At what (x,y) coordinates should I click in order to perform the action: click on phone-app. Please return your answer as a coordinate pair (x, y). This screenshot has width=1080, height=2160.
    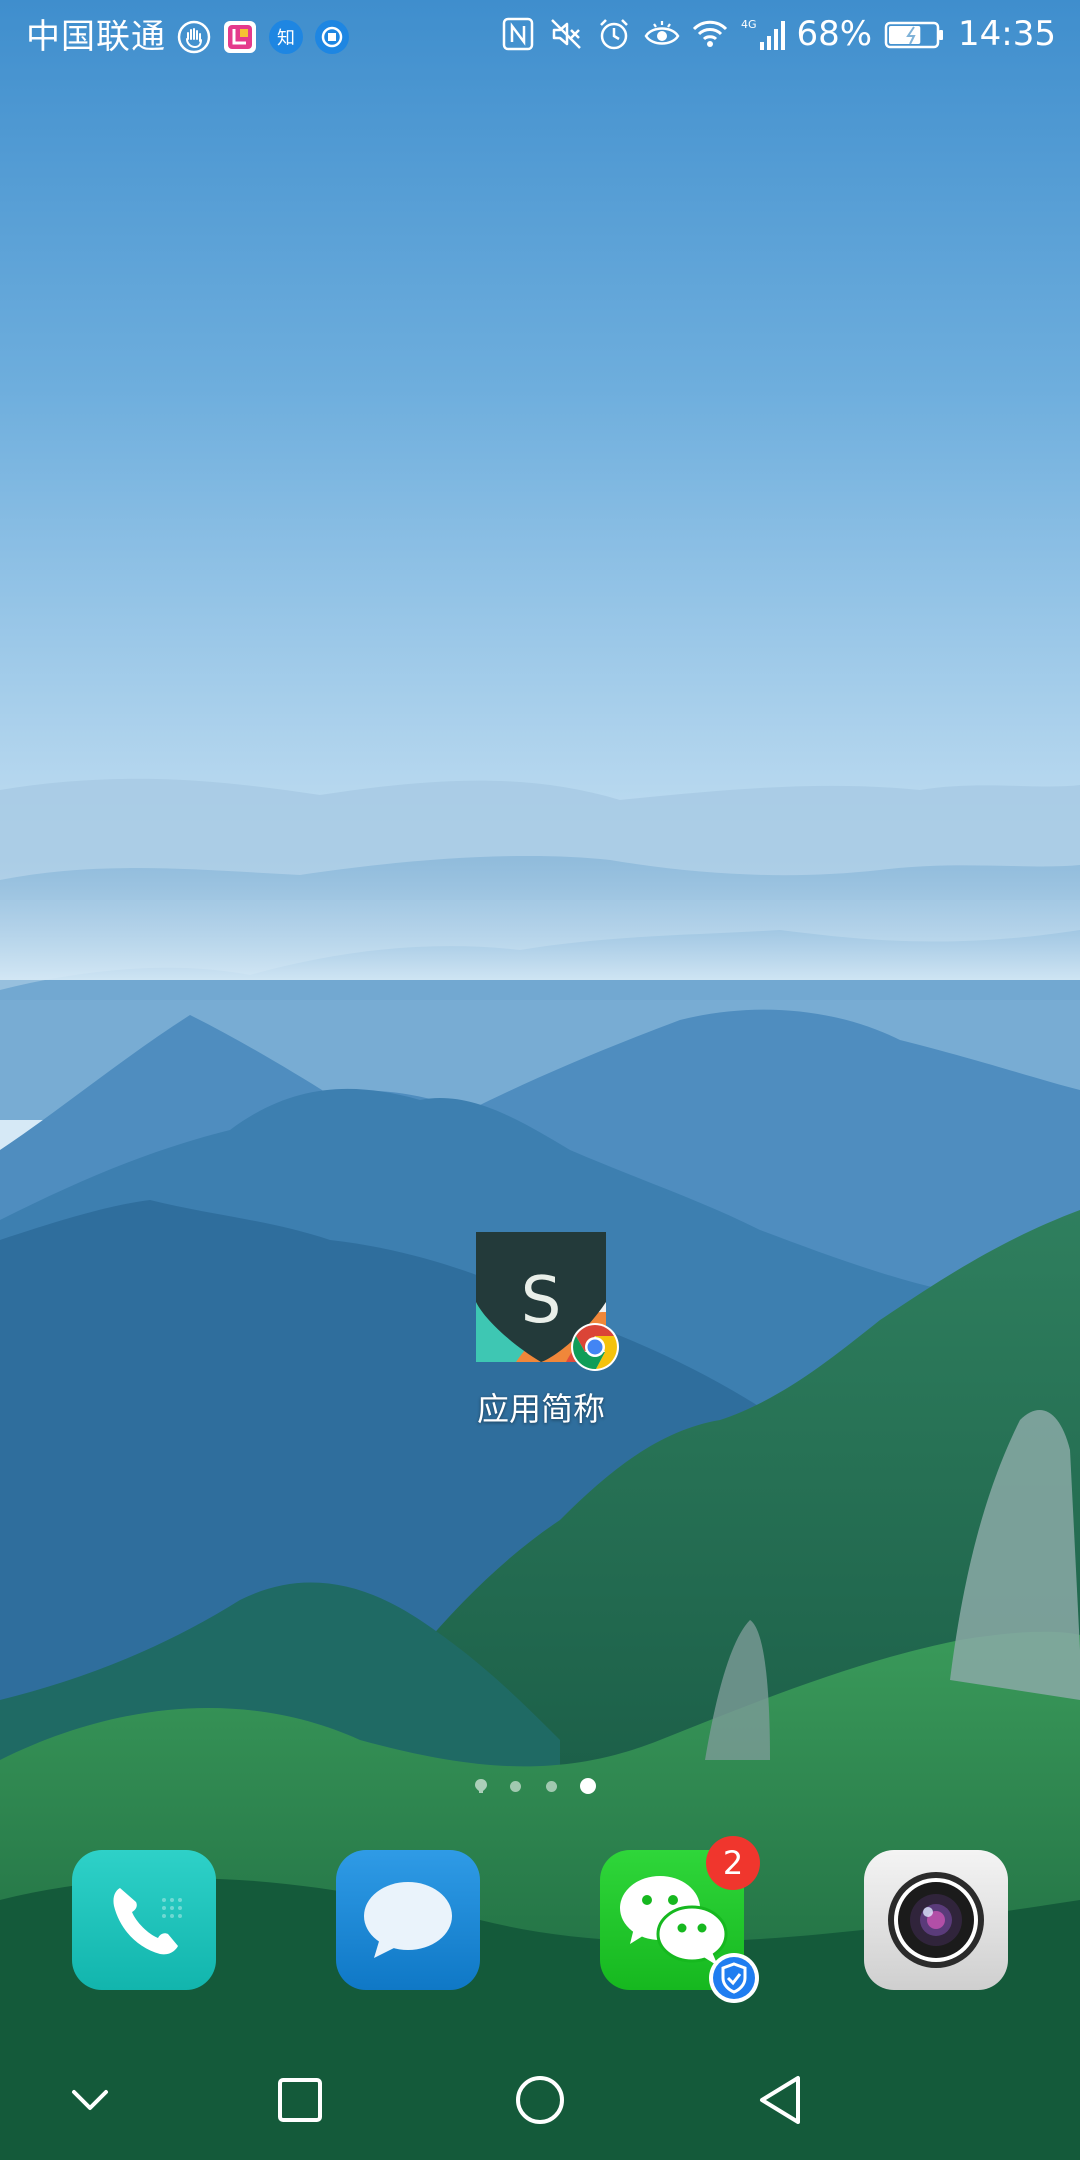
    Looking at the image, I should click on (144, 1920).